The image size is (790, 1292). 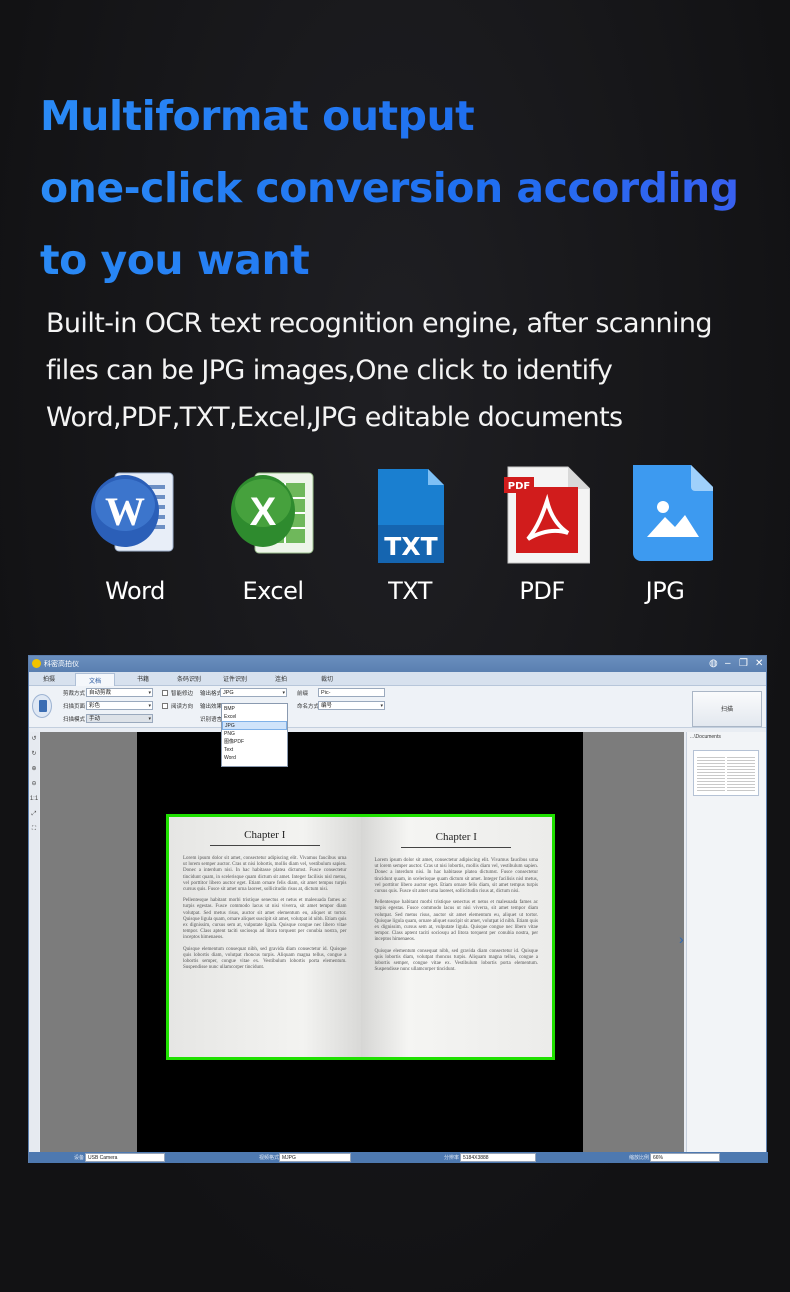 What do you see at coordinates (254, 758) in the screenshot?
I see `format-option: Word` at bounding box center [254, 758].